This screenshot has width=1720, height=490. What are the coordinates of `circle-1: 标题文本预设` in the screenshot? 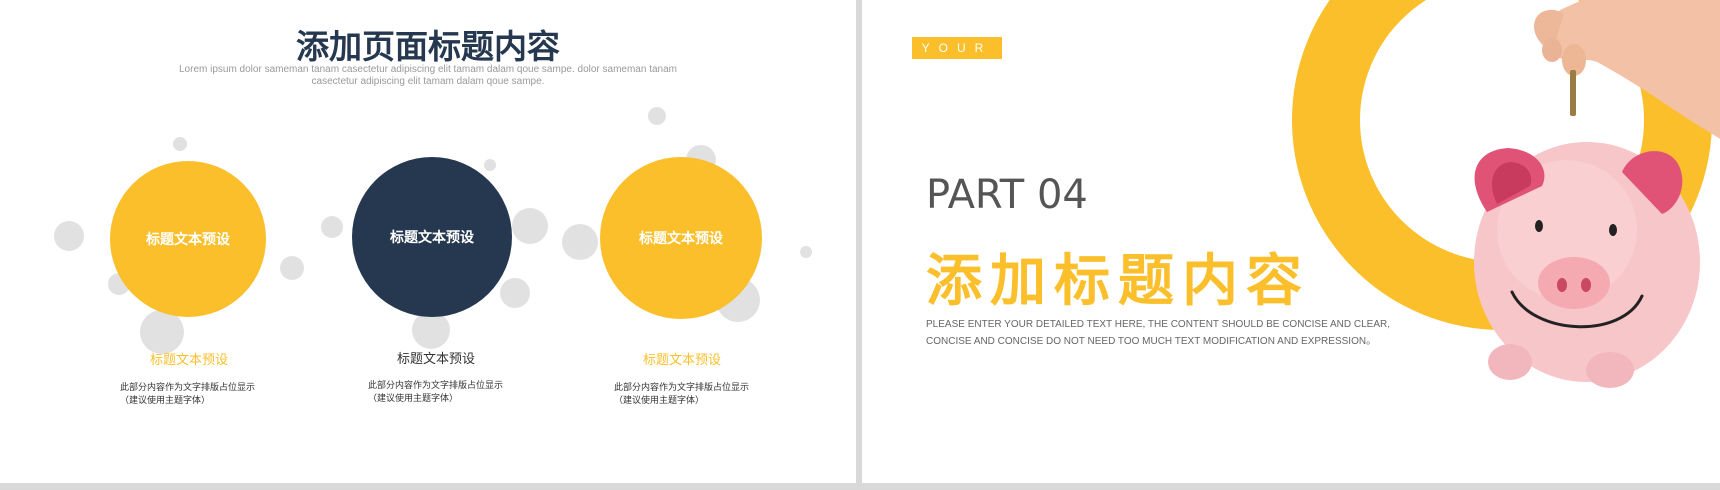 It's located at (188, 239).